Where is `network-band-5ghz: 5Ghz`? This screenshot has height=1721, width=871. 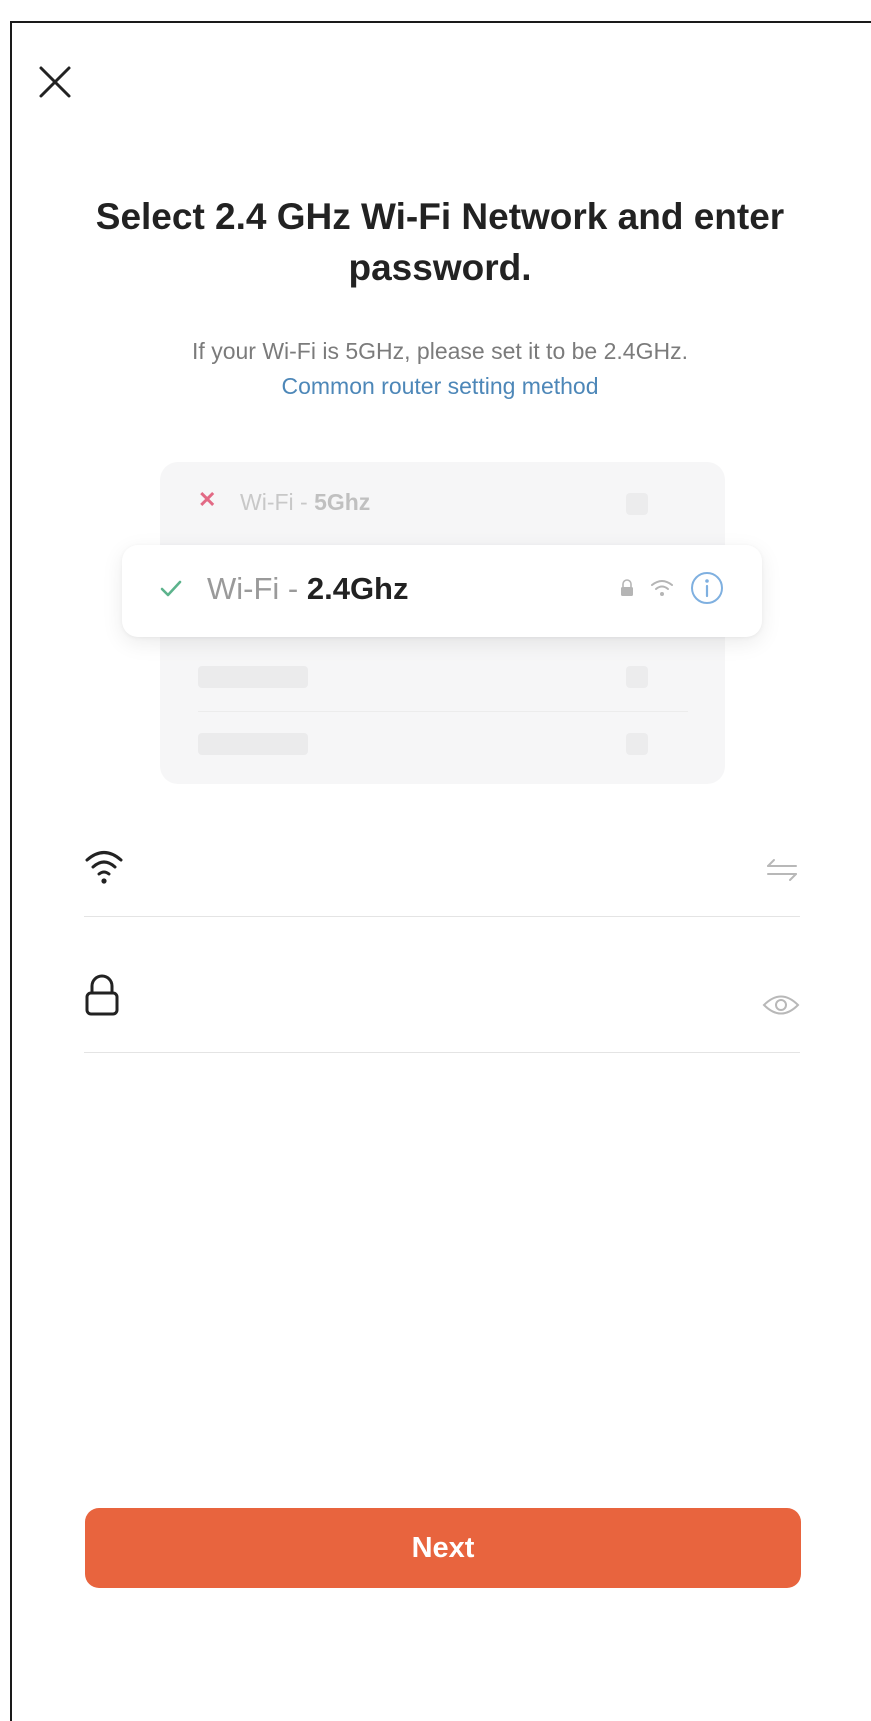
network-band-5ghz: 5Ghz is located at coordinates (342, 502).